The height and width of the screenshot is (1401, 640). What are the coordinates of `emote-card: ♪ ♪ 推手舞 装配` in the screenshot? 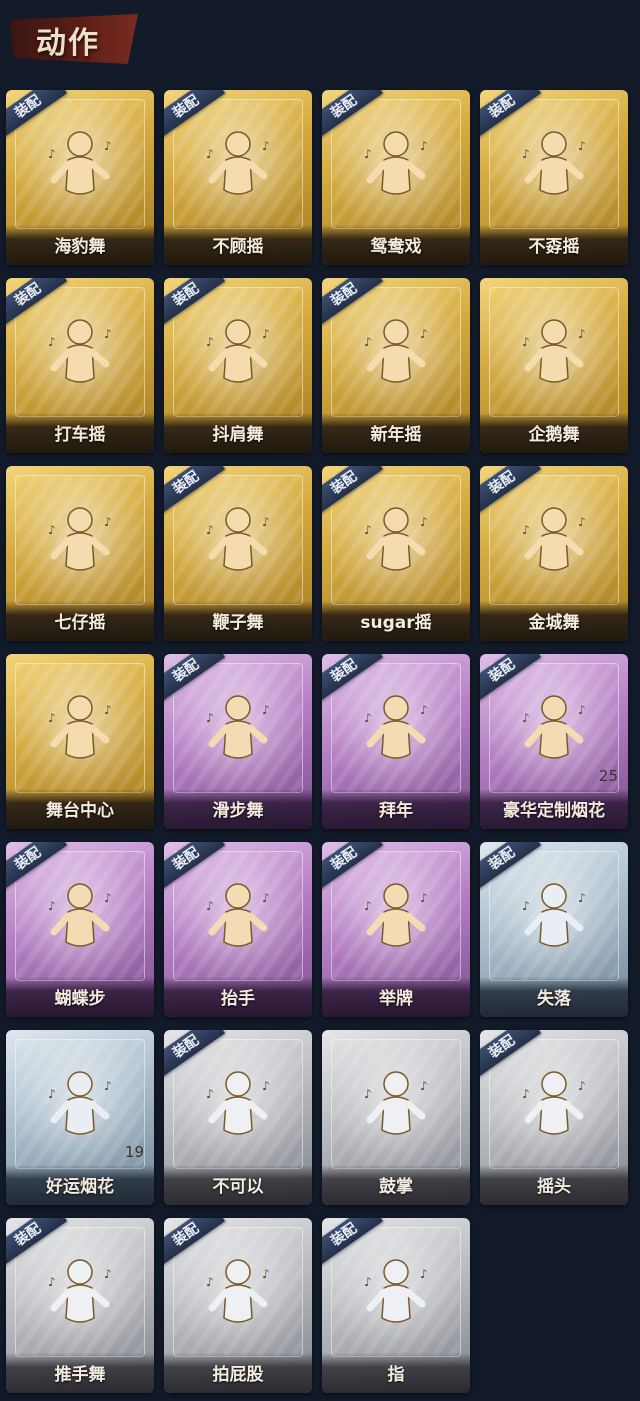 It's located at (80, 1305).